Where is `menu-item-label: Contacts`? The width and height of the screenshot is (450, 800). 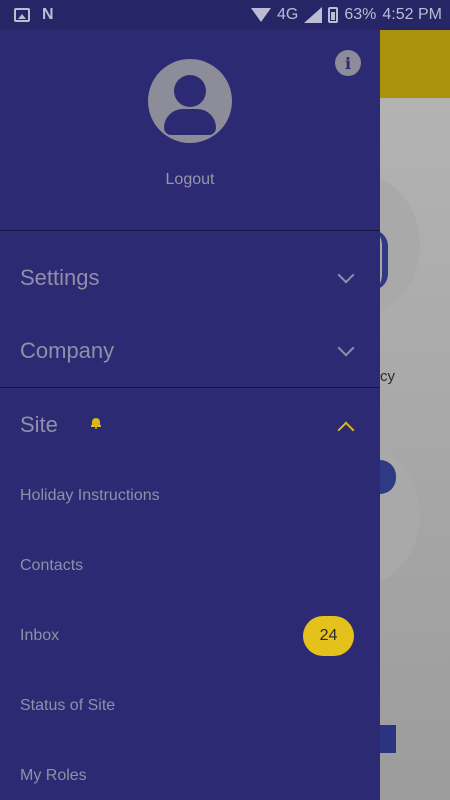 menu-item-label: Contacts is located at coordinates (52, 565).